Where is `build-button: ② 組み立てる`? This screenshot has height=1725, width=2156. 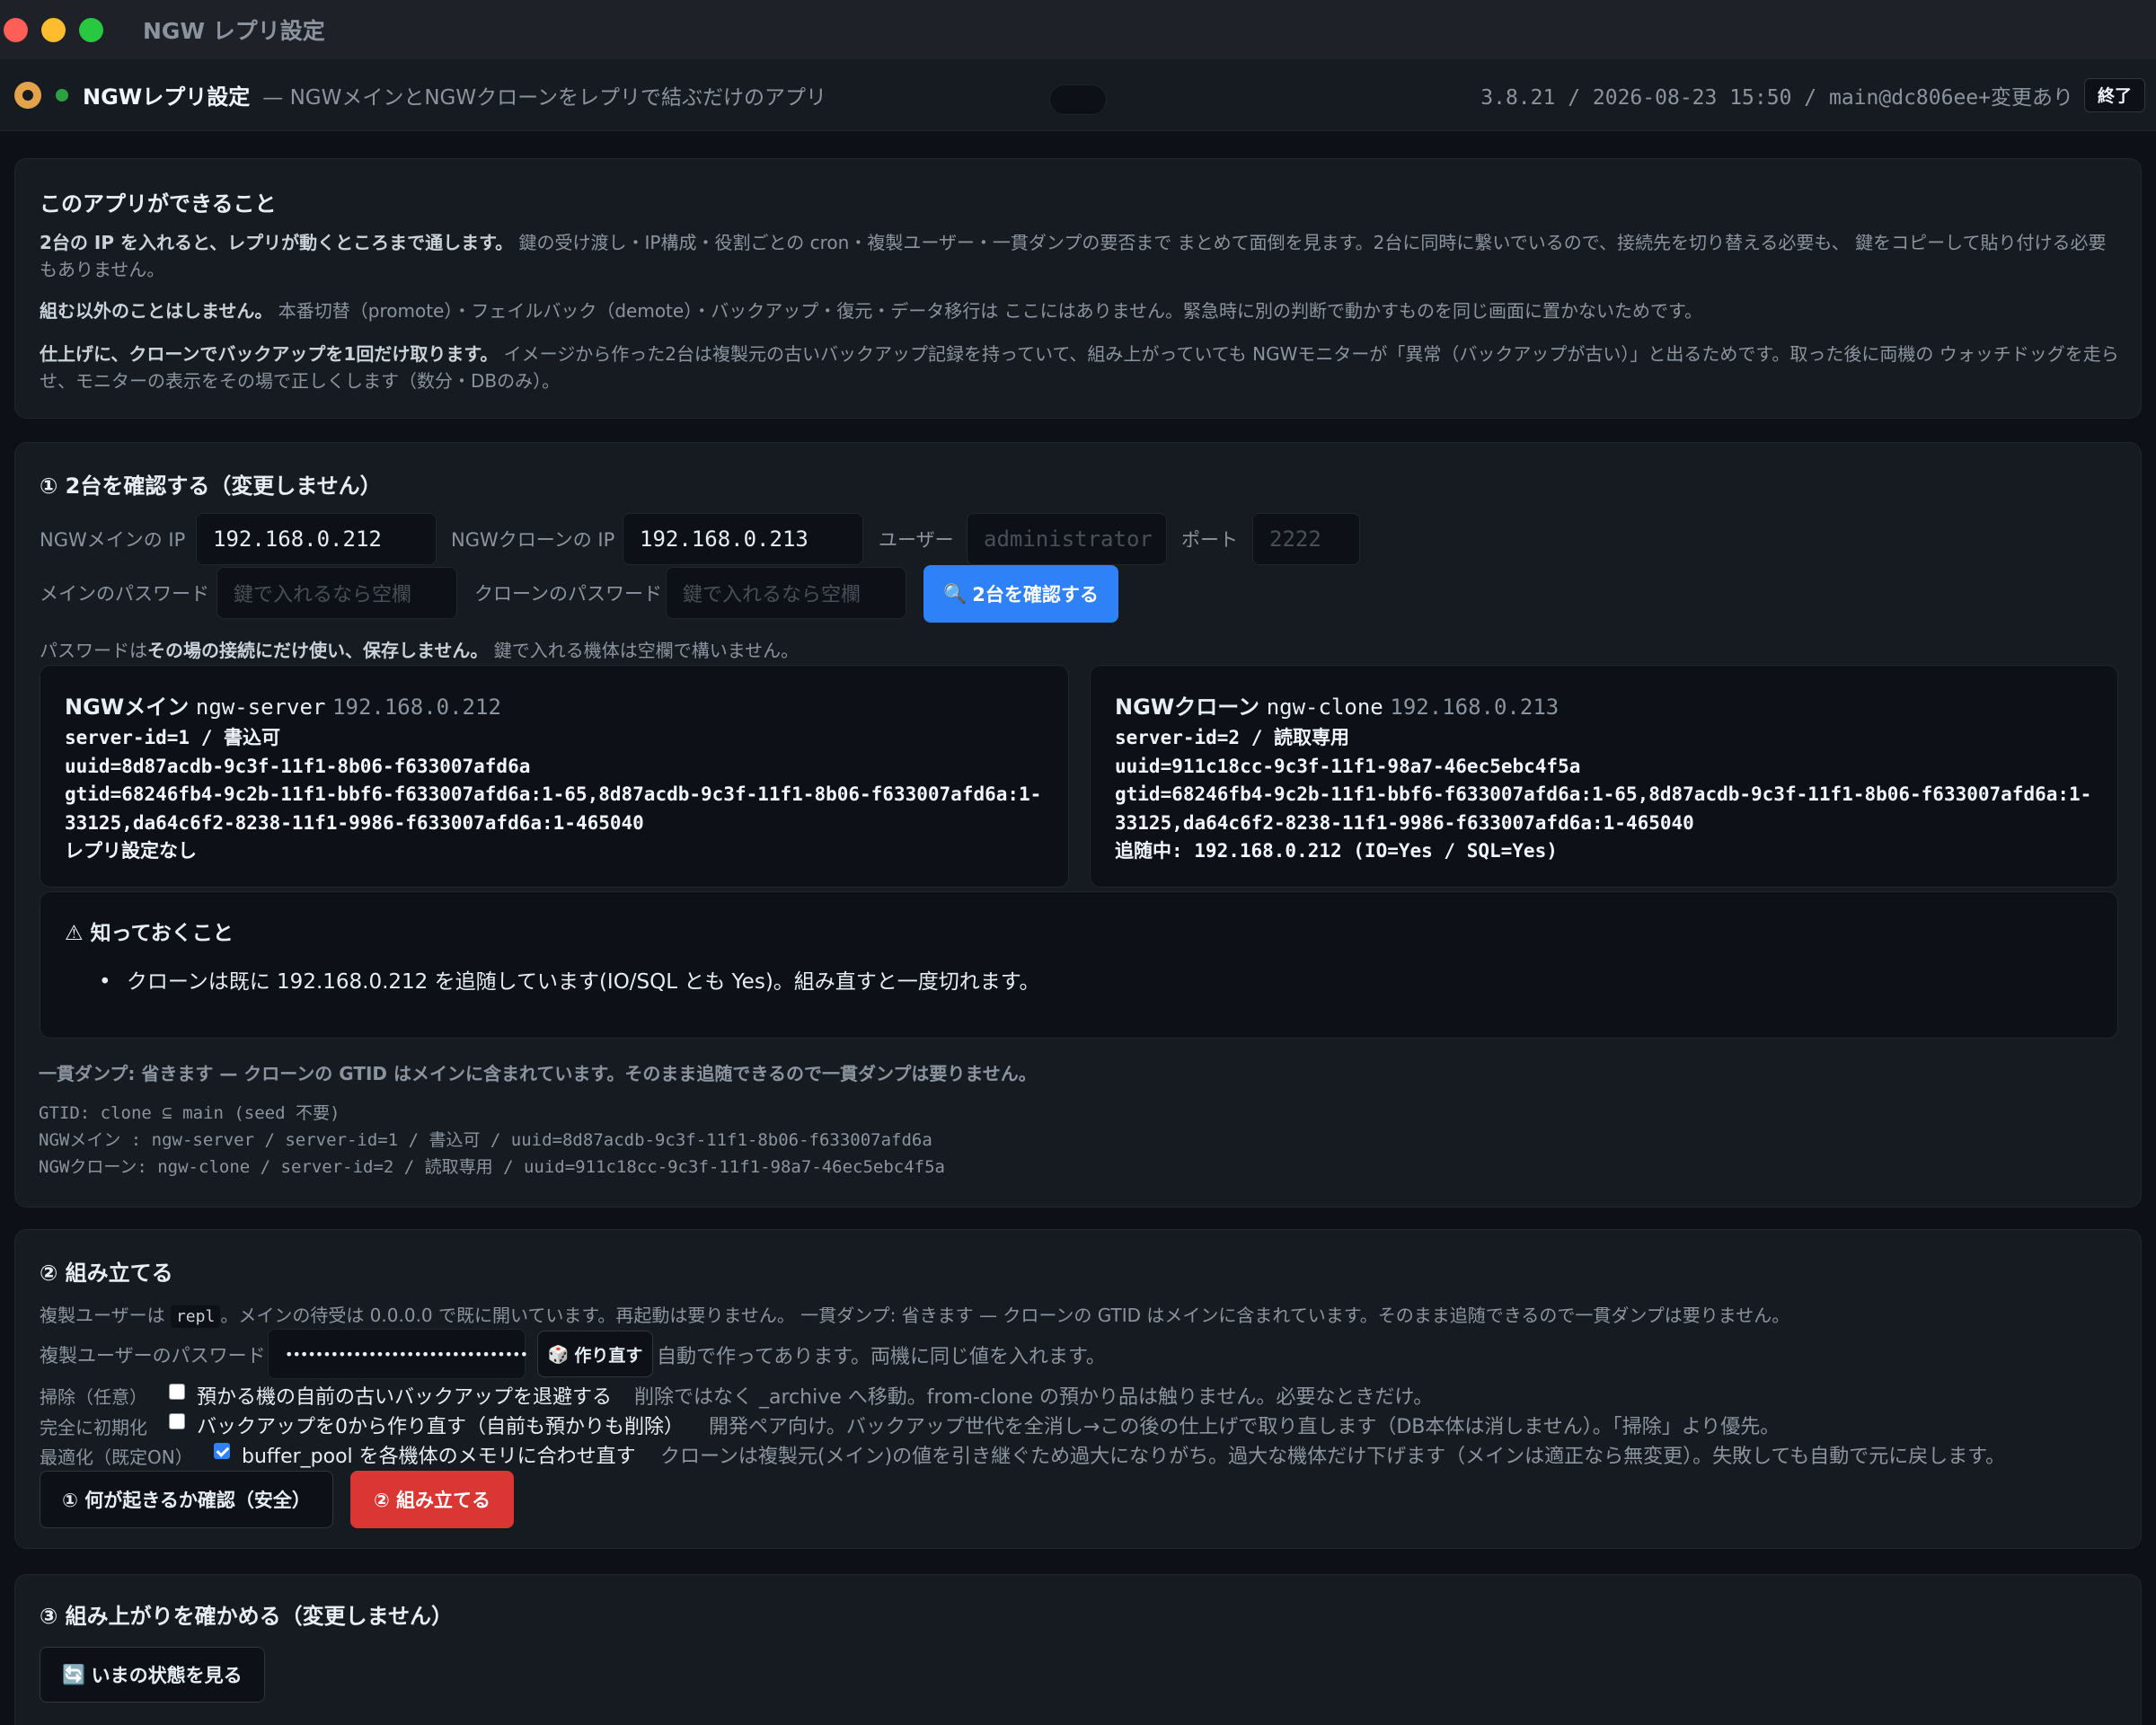 build-button: ② 組み立てる is located at coordinates (432, 1499).